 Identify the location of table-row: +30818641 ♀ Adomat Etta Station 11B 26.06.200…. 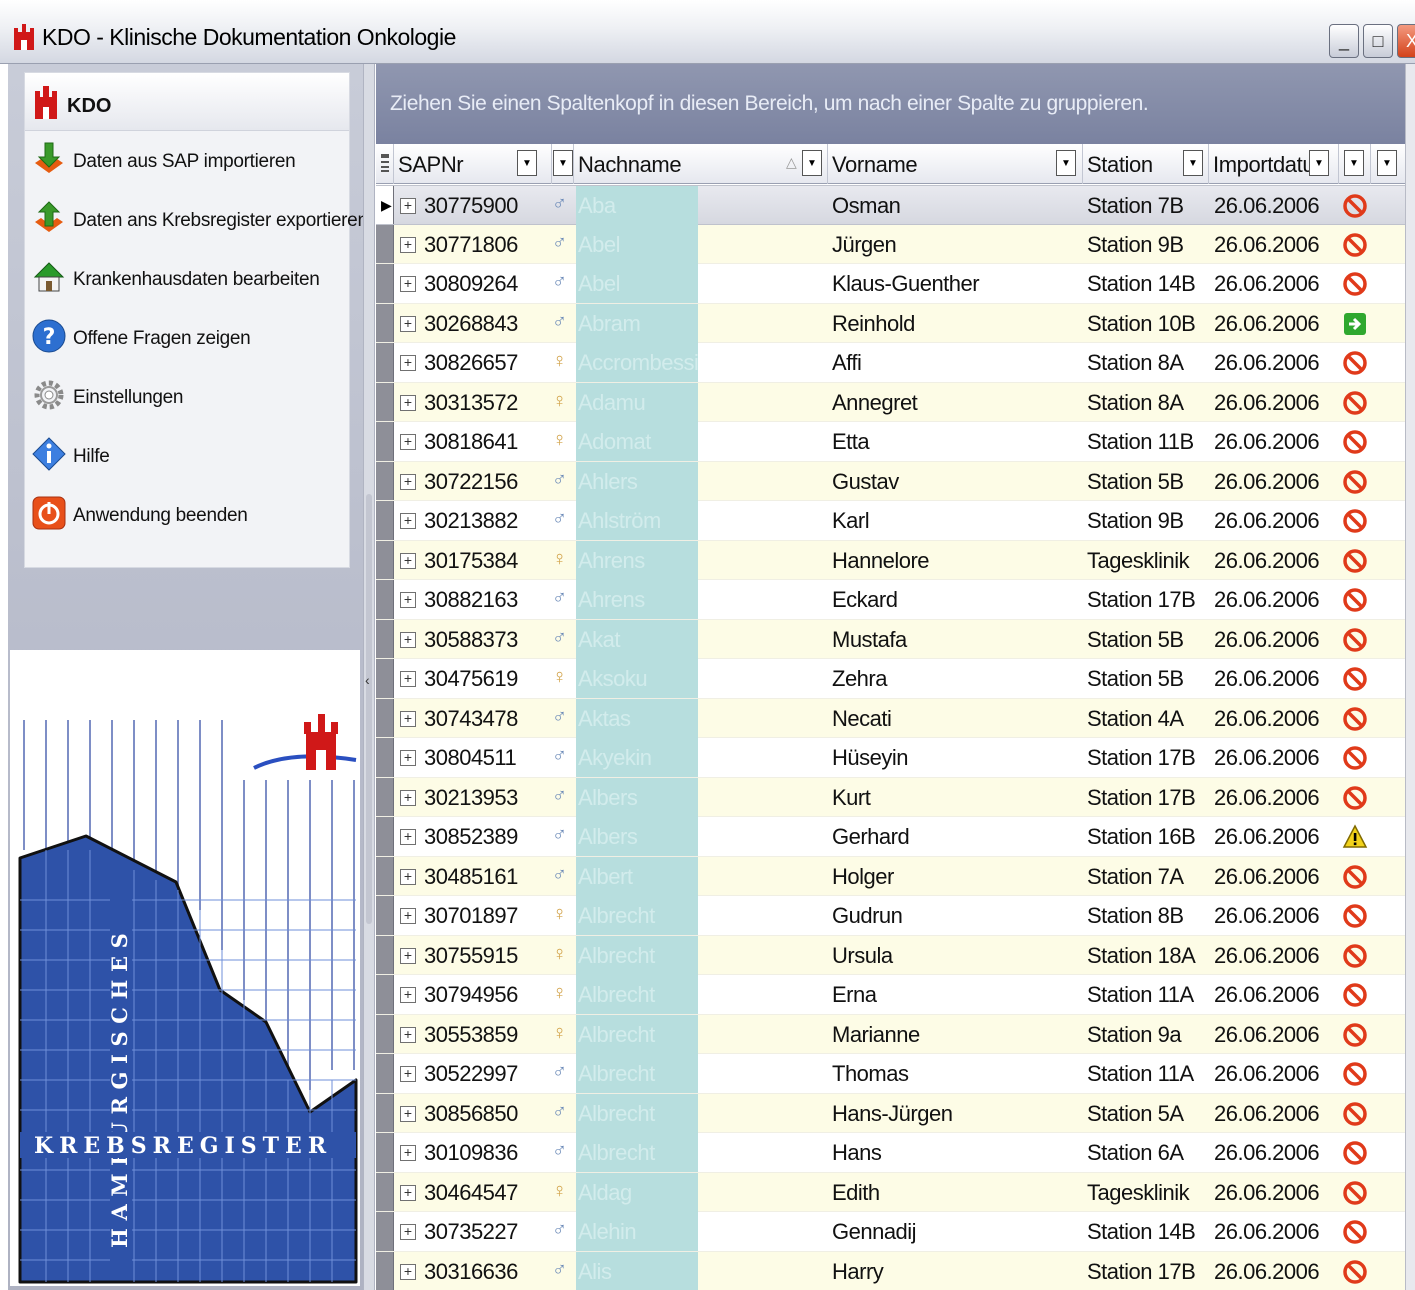
(891, 442).